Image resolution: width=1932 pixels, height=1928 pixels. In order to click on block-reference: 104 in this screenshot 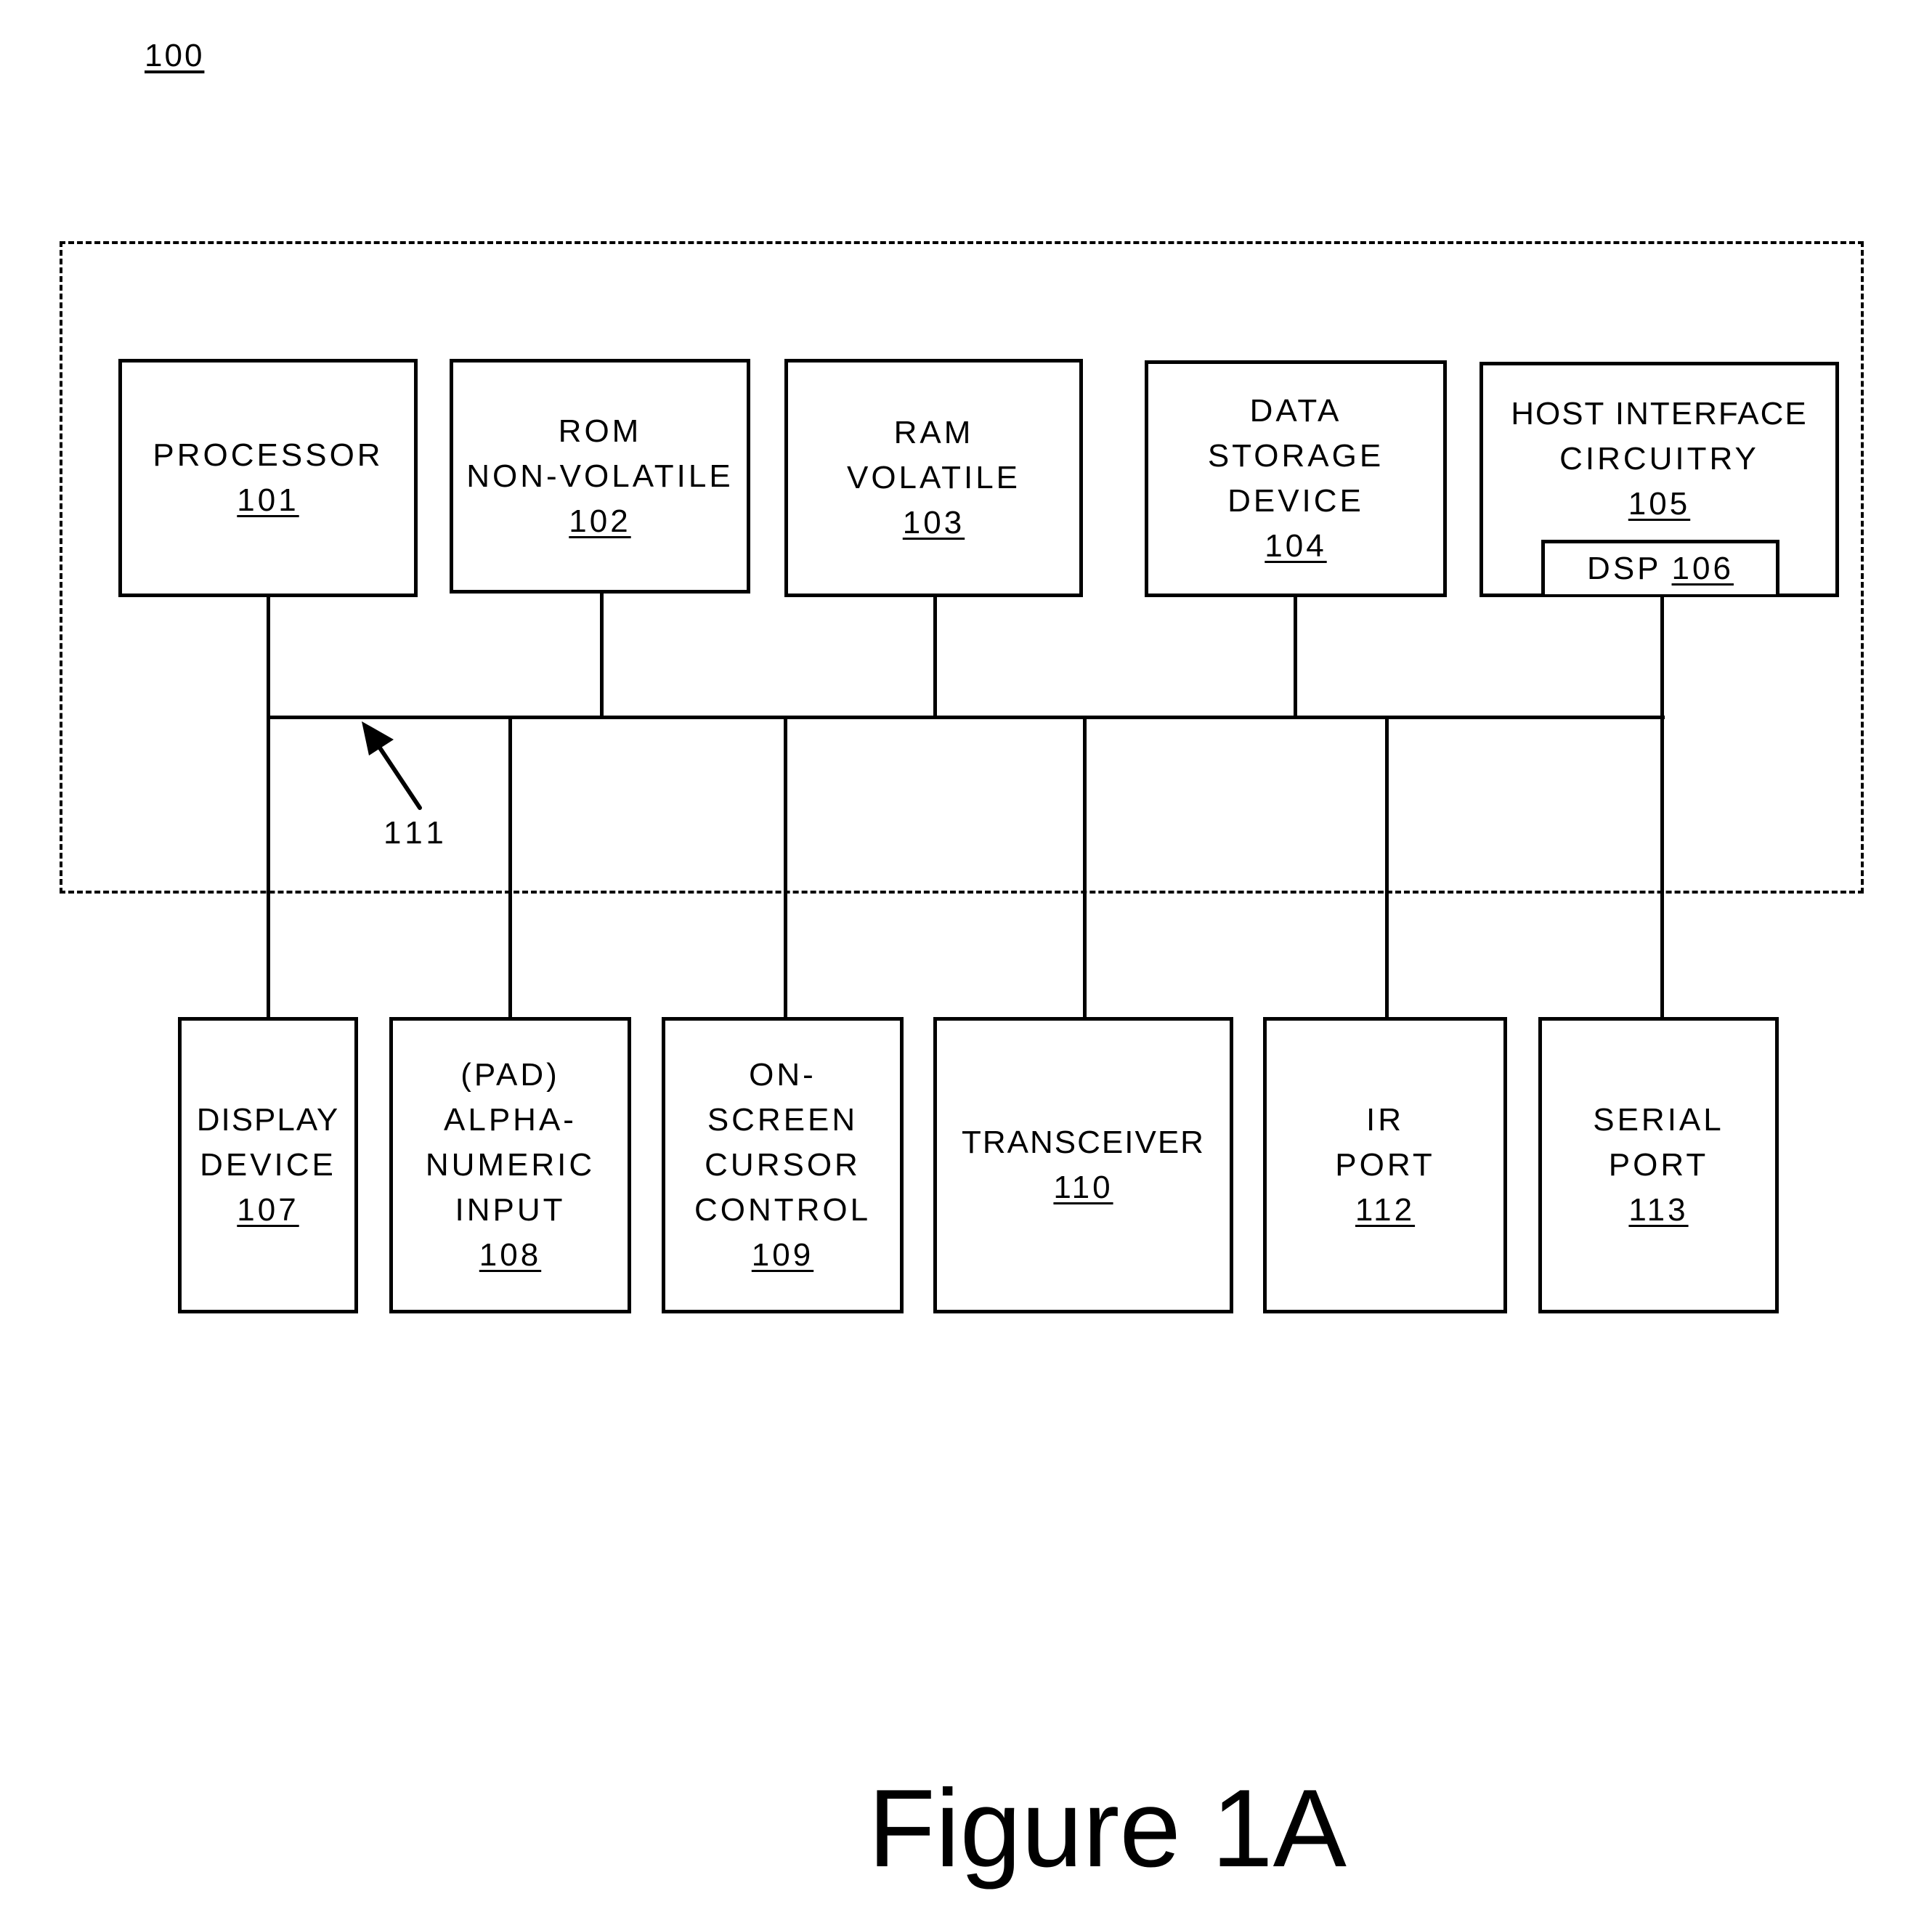, I will do `click(1296, 546)`.